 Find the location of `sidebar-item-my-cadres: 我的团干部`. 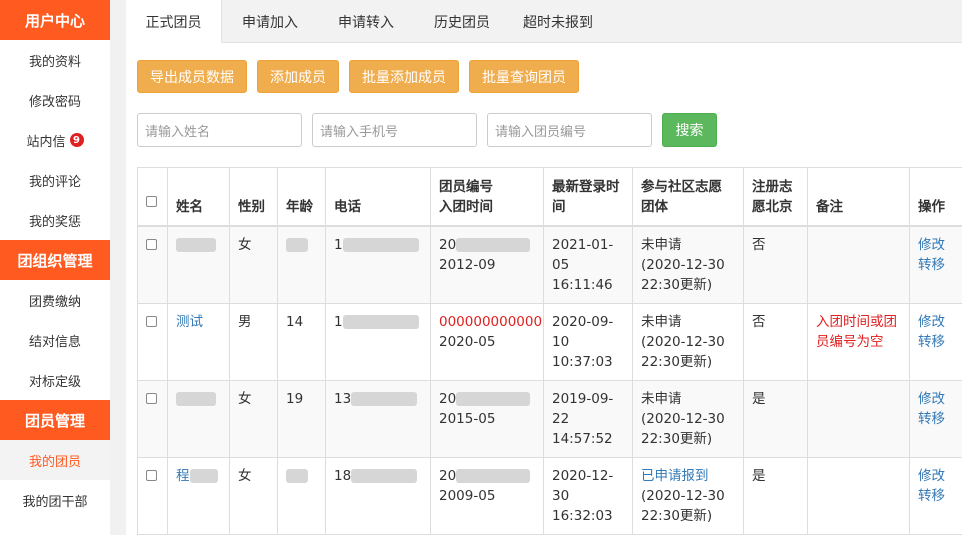

sidebar-item-my-cadres: 我的团干部 is located at coordinates (55, 500).